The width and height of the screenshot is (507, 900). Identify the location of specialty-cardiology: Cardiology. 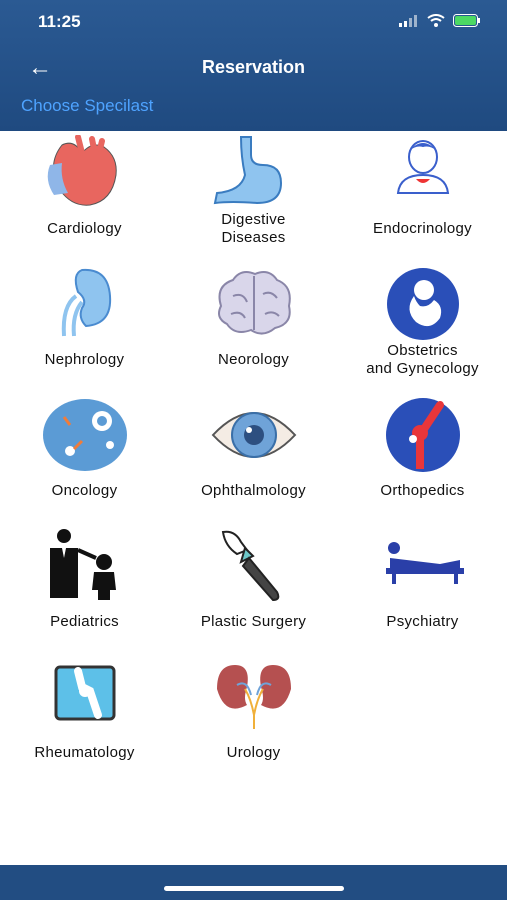
(84, 196).